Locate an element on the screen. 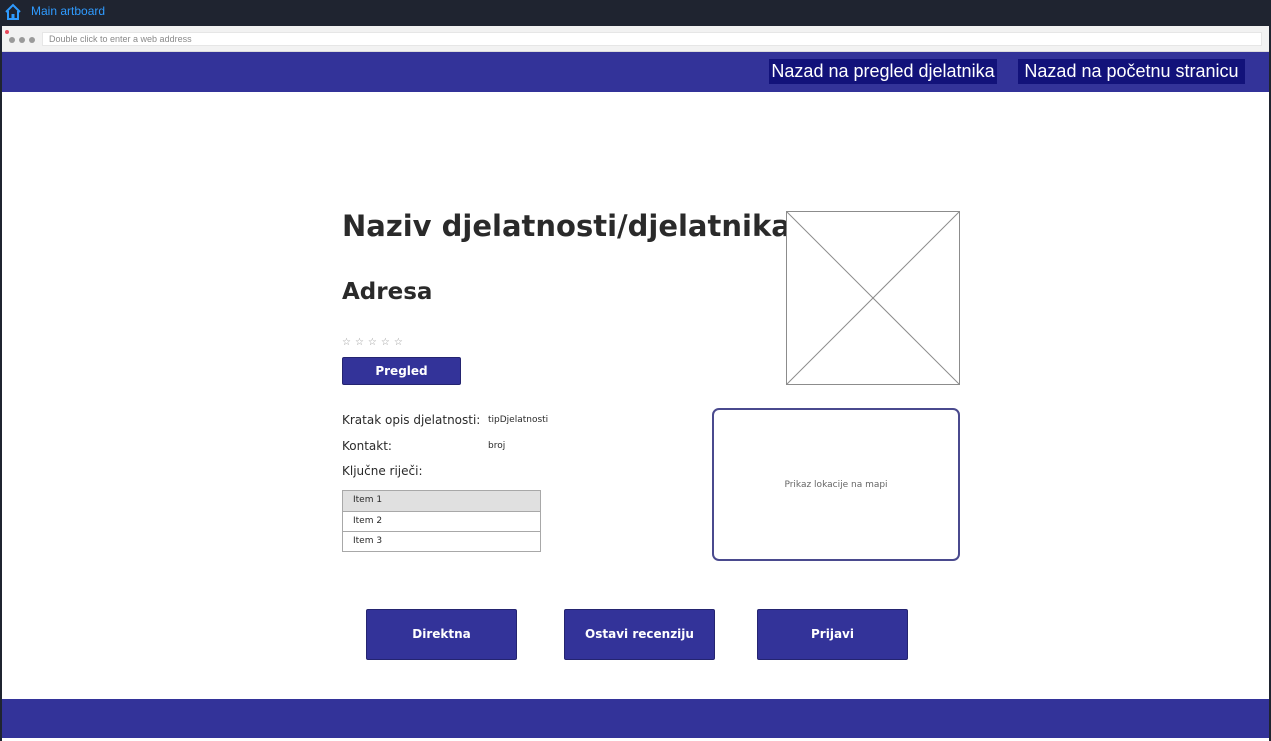 The image size is (1271, 741). page-title: Naziv djelatnosti/djelatnika is located at coordinates (566, 226).